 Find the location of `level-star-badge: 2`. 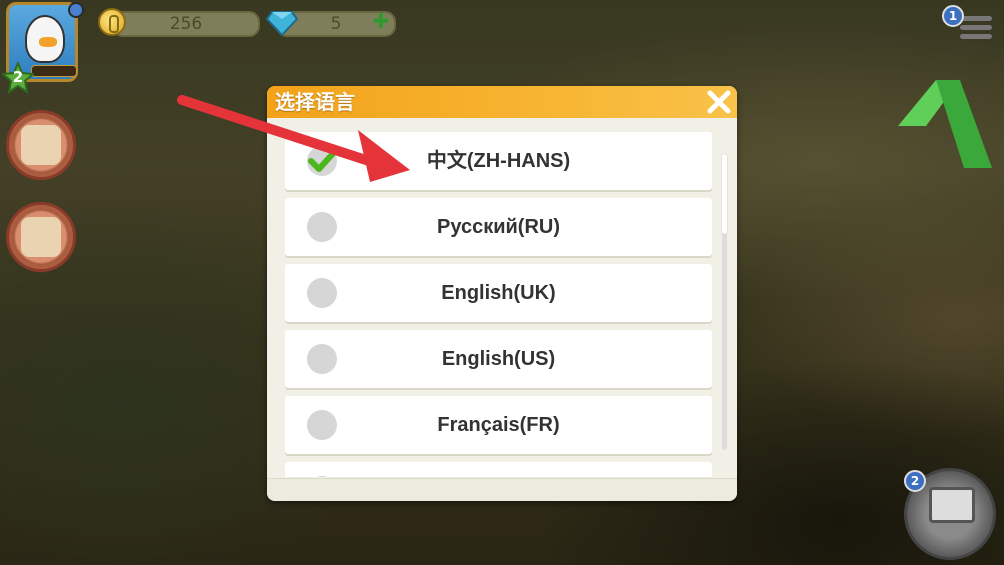

level-star-badge: 2 is located at coordinates (18, 77).